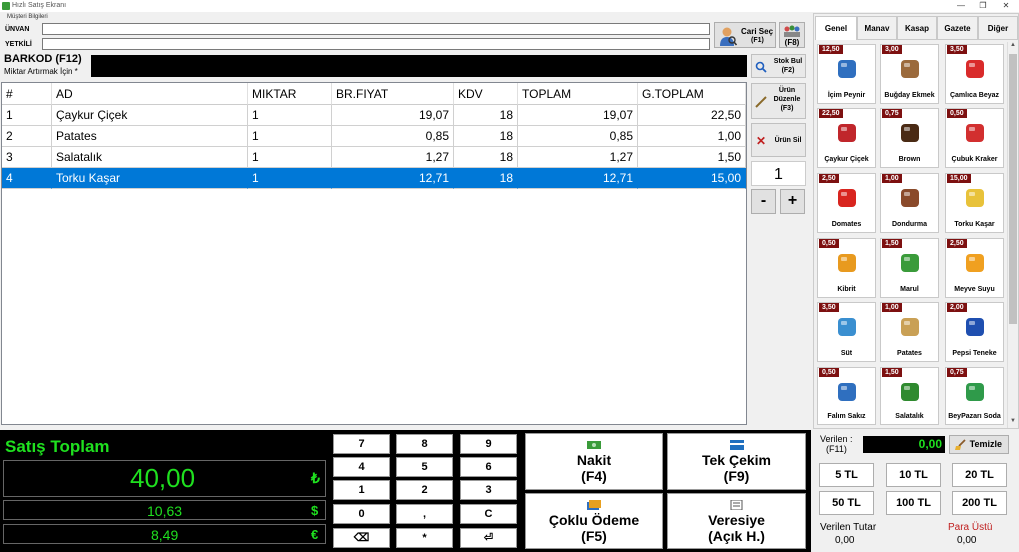 This screenshot has width=1019, height=552. I want to click on cari-sec-label: Cari Seç, so click(757, 31).